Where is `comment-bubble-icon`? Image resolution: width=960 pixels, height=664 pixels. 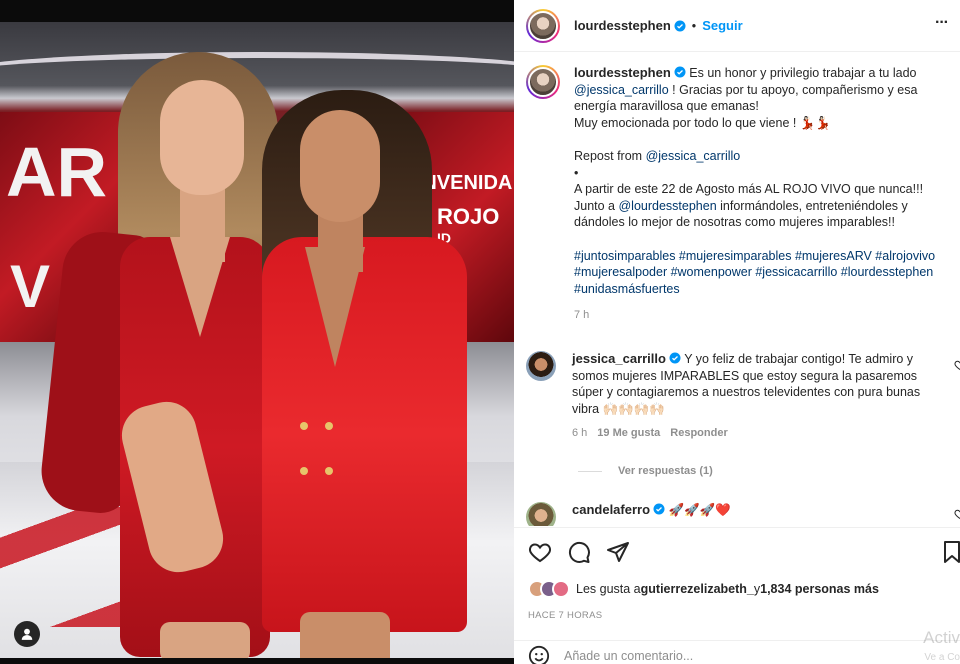
comment-bubble-icon is located at coordinates (579, 552).